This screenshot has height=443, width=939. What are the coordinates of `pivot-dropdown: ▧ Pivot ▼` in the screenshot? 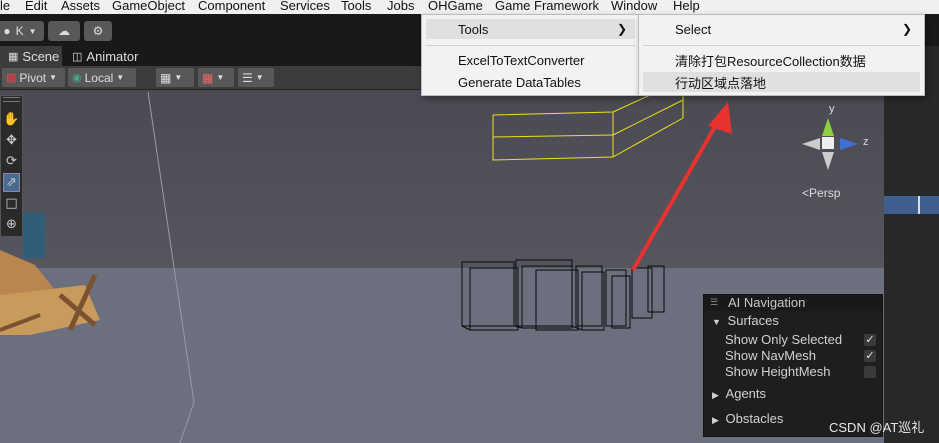 It's located at (33, 77).